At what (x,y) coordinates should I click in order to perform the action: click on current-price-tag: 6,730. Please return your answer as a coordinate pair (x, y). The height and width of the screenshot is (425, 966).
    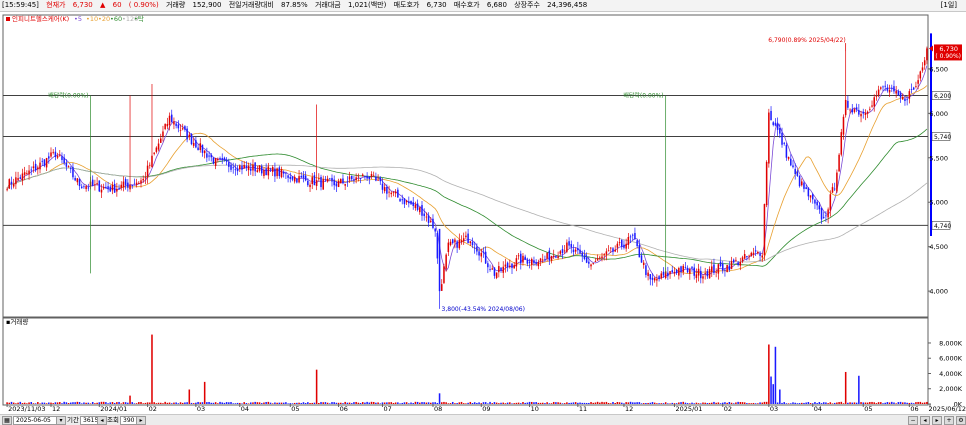
    Looking at the image, I should click on (948, 49).